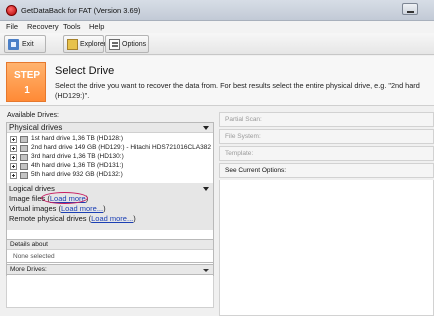  What do you see at coordinates (33, 208) in the screenshot?
I see `virtual-images-label: Virtual images` at bounding box center [33, 208].